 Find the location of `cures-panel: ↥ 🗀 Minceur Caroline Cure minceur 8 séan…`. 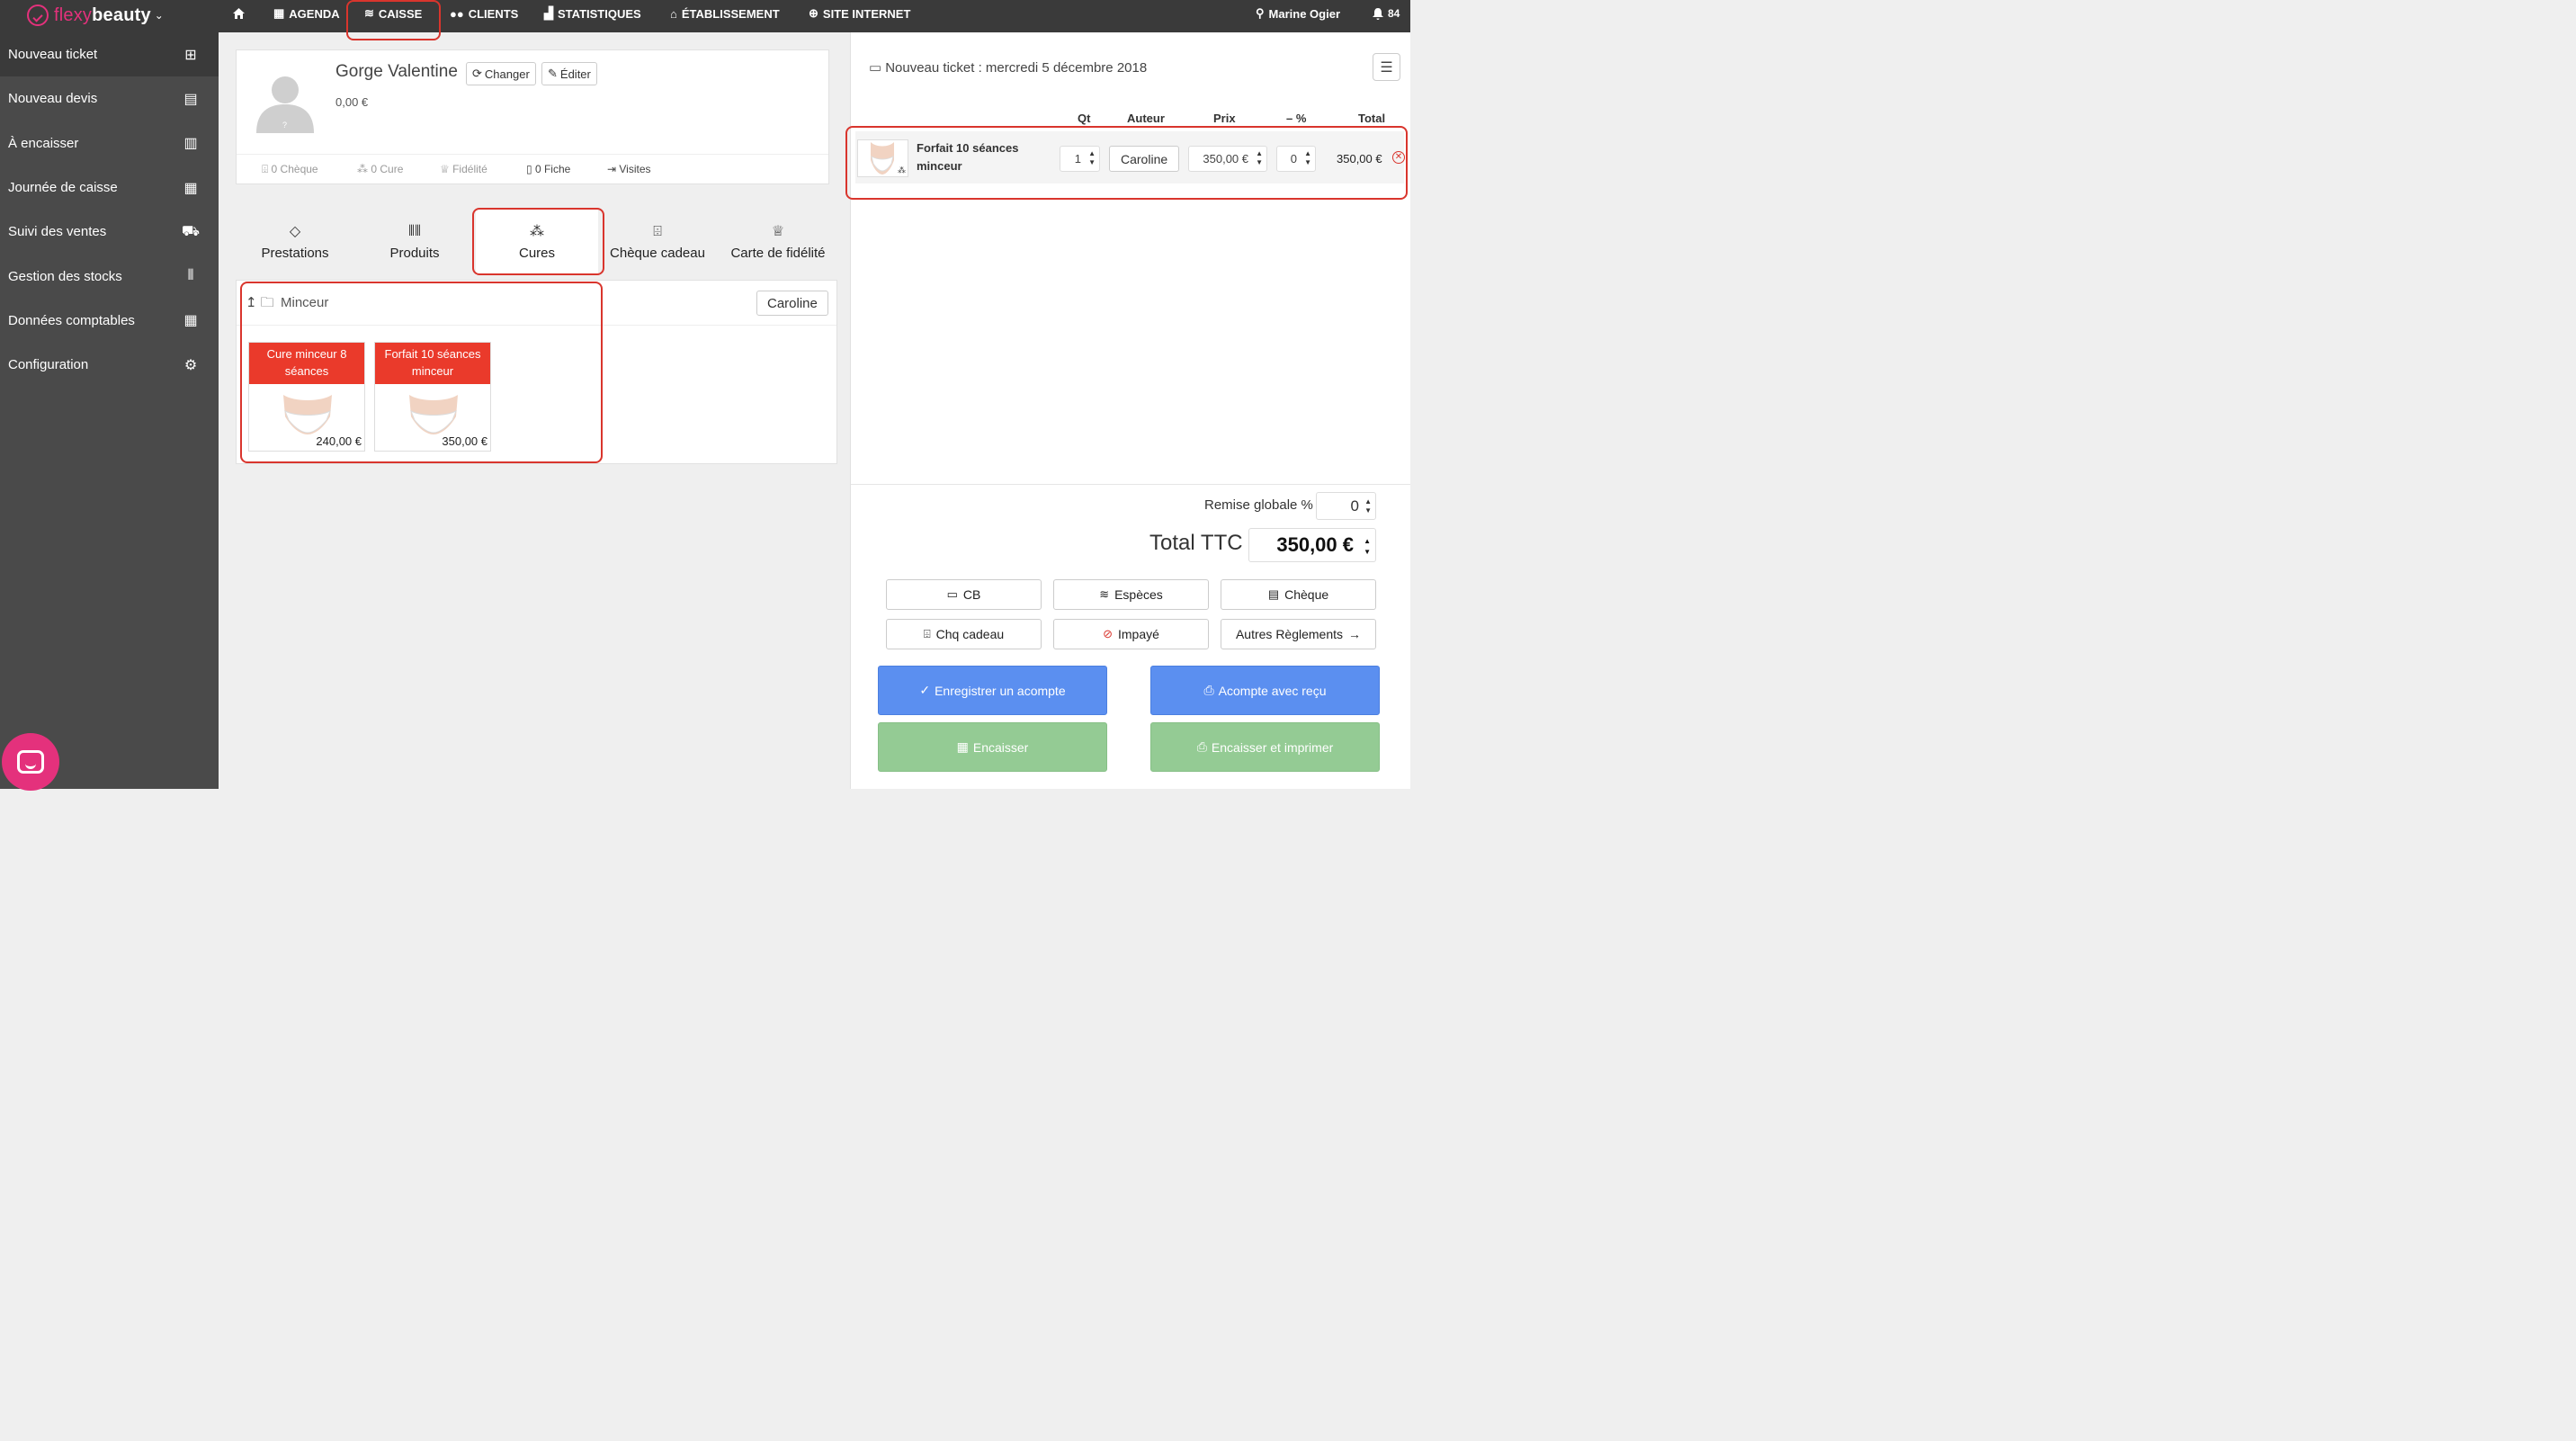

cures-panel: ↥ 🗀 Minceur Caroline Cure minceur 8 séan… is located at coordinates (536, 372).